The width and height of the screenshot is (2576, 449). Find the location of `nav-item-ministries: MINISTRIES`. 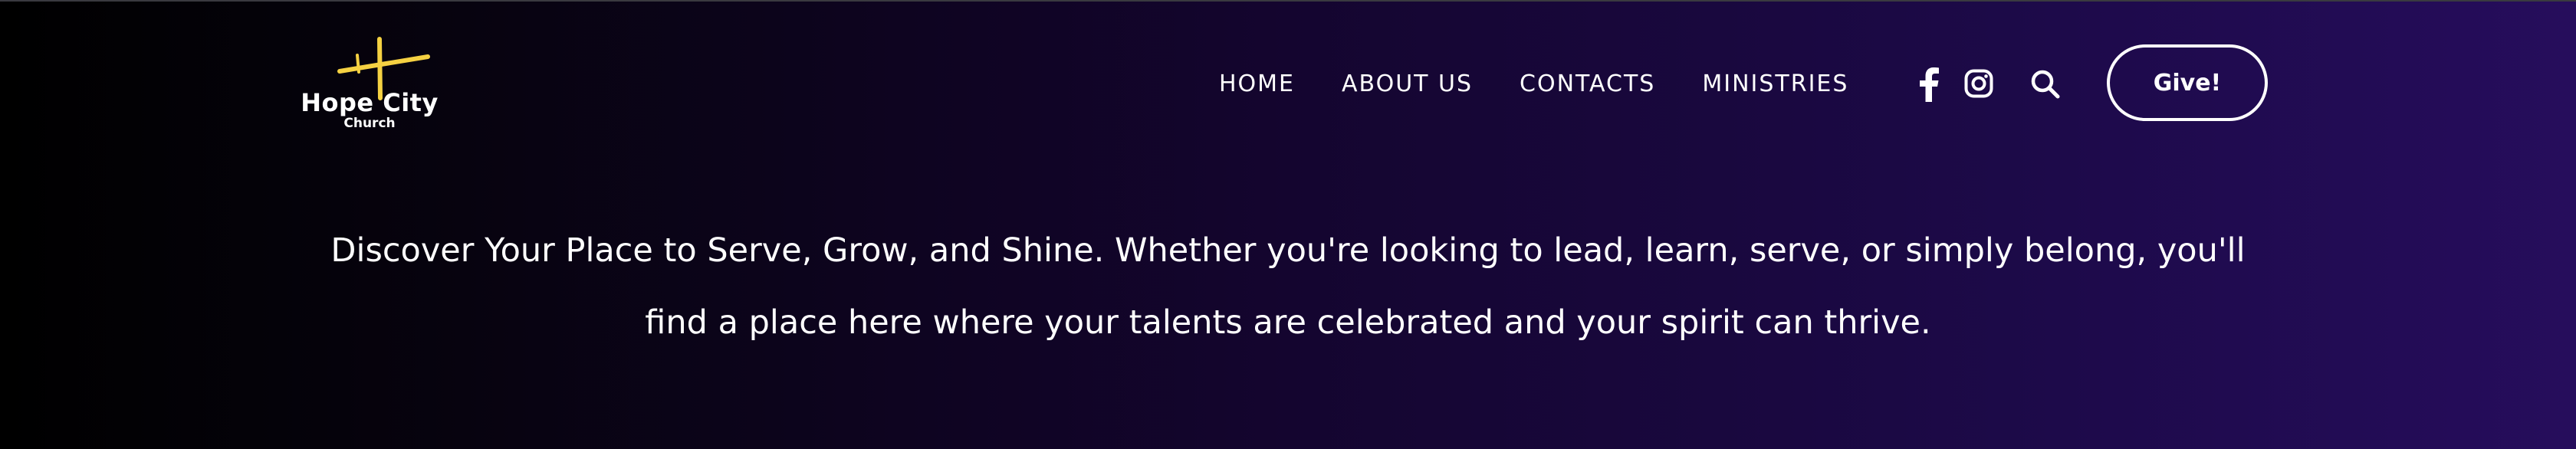

nav-item-ministries: MINISTRIES is located at coordinates (1775, 83).